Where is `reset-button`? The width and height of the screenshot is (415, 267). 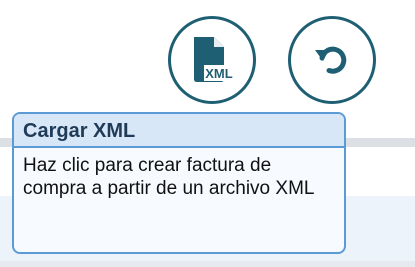 reset-button is located at coordinates (332, 60).